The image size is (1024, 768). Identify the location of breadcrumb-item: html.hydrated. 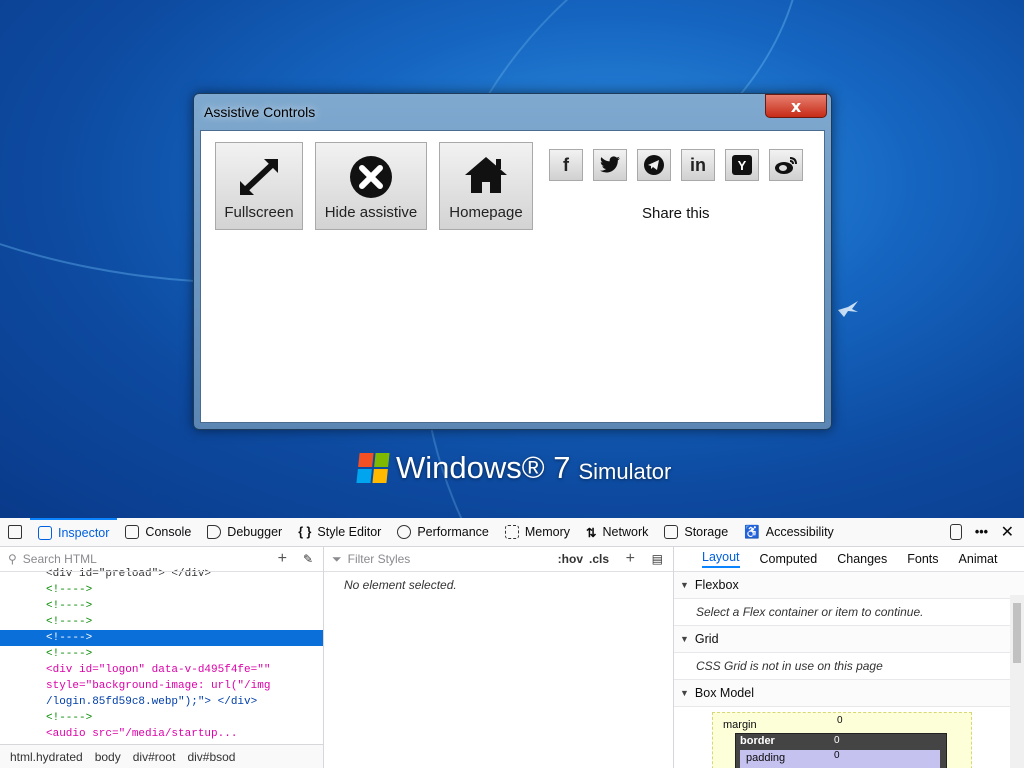
(46, 757).